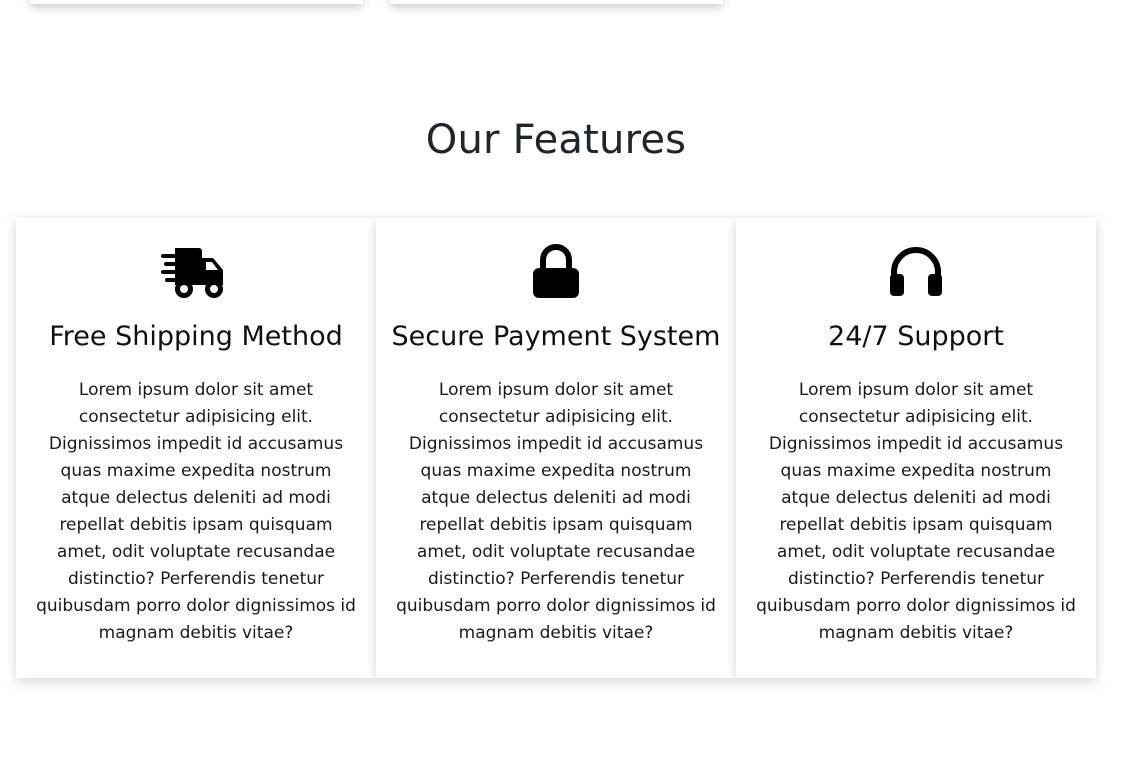 Image resolution: width=1122 pixels, height=776 pixels. I want to click on section-title: Our Features, so click(556, 140).